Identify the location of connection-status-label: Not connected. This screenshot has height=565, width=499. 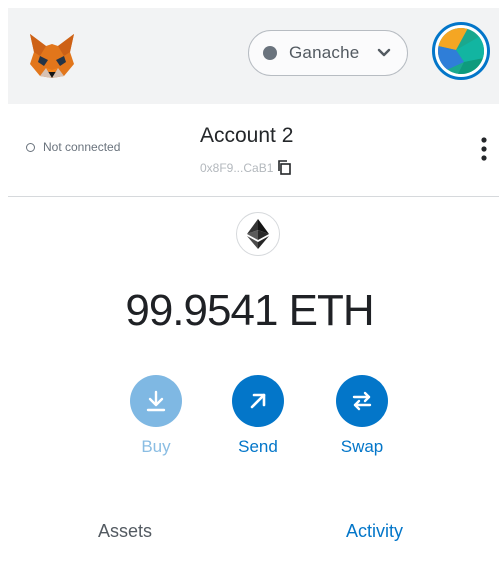
(82, 147).